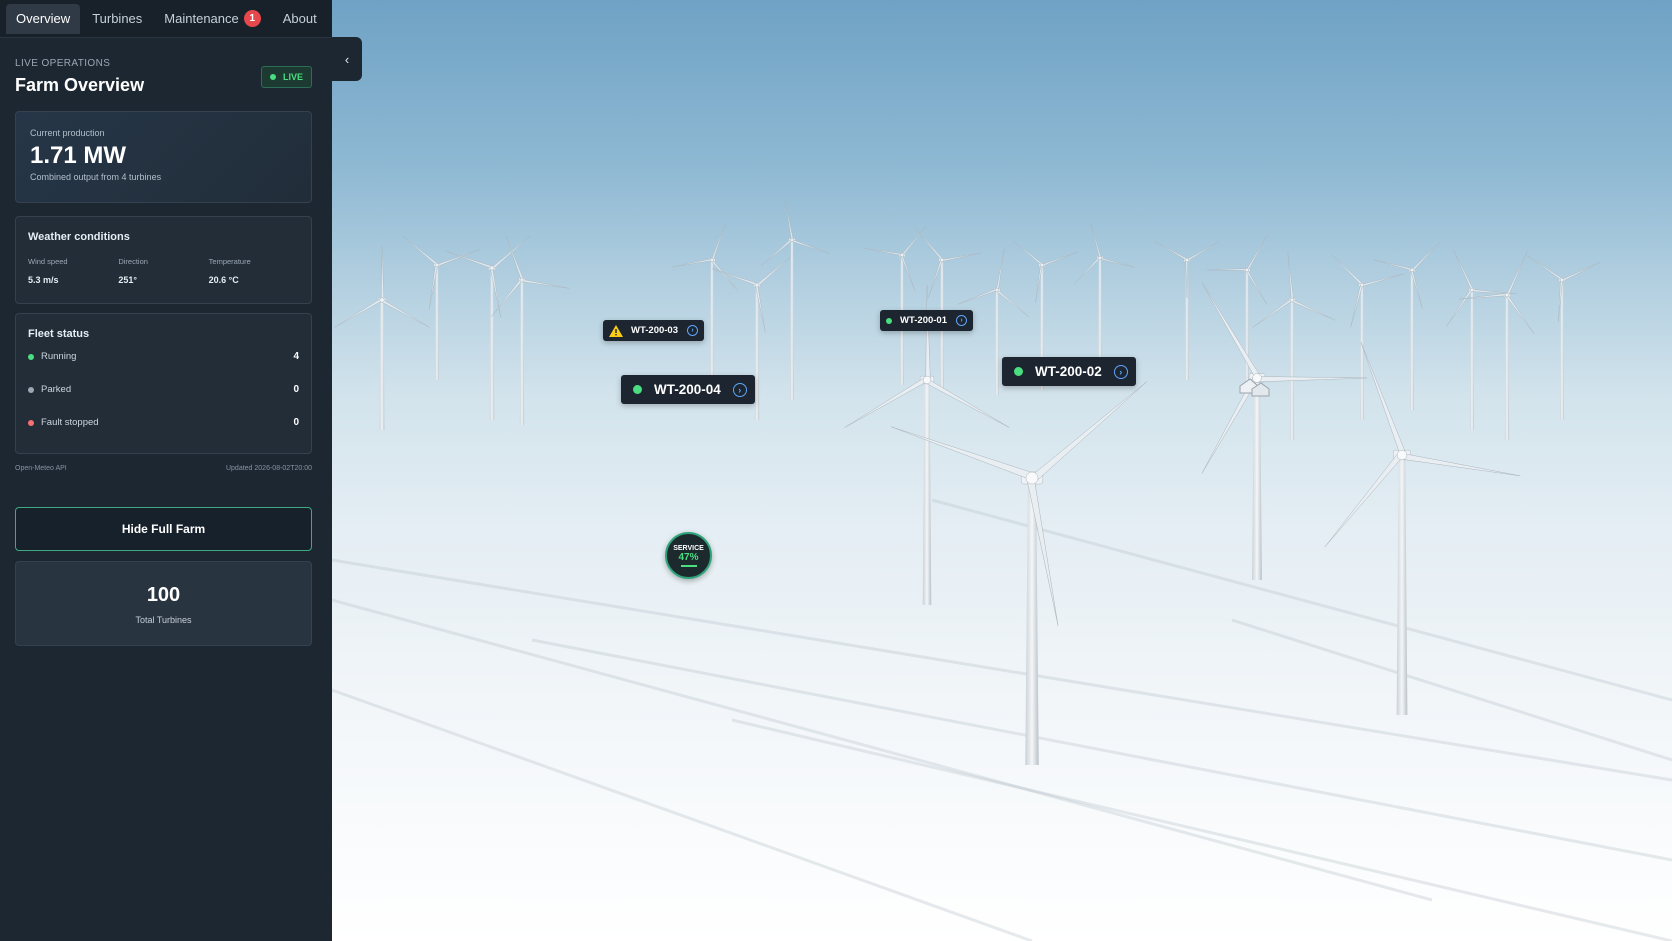 The image size is (1672, 941). What do you see at coordinates (59, 356) in the screenshot?
I see `fleet-label: Running` at bounding box center [59, 356].